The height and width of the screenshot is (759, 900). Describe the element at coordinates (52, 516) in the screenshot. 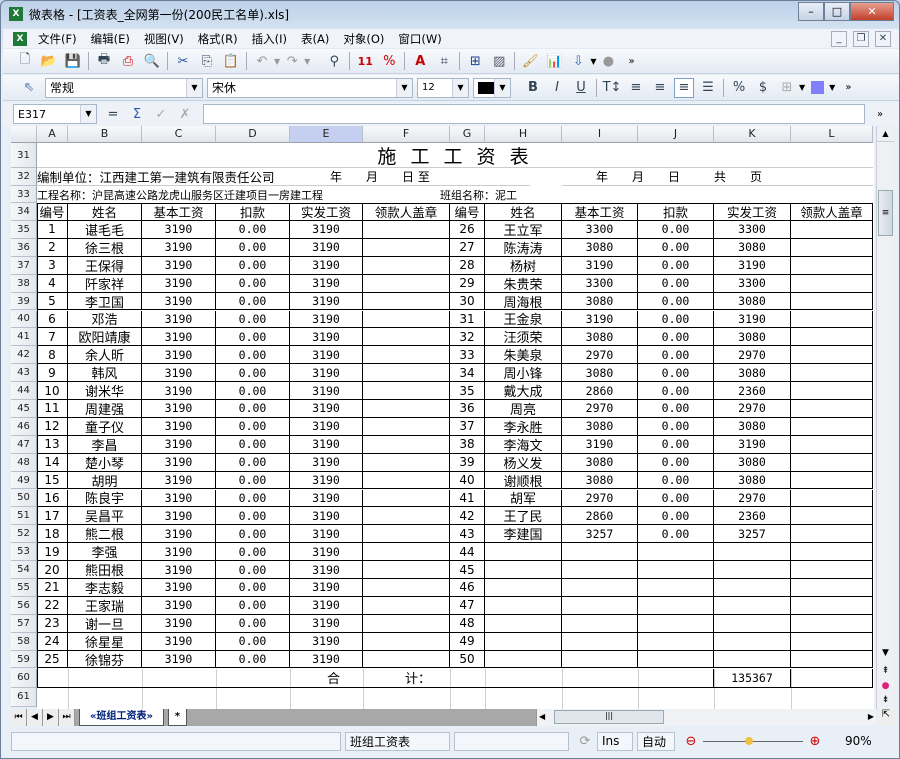

I see `worker-number: 17` at that location.